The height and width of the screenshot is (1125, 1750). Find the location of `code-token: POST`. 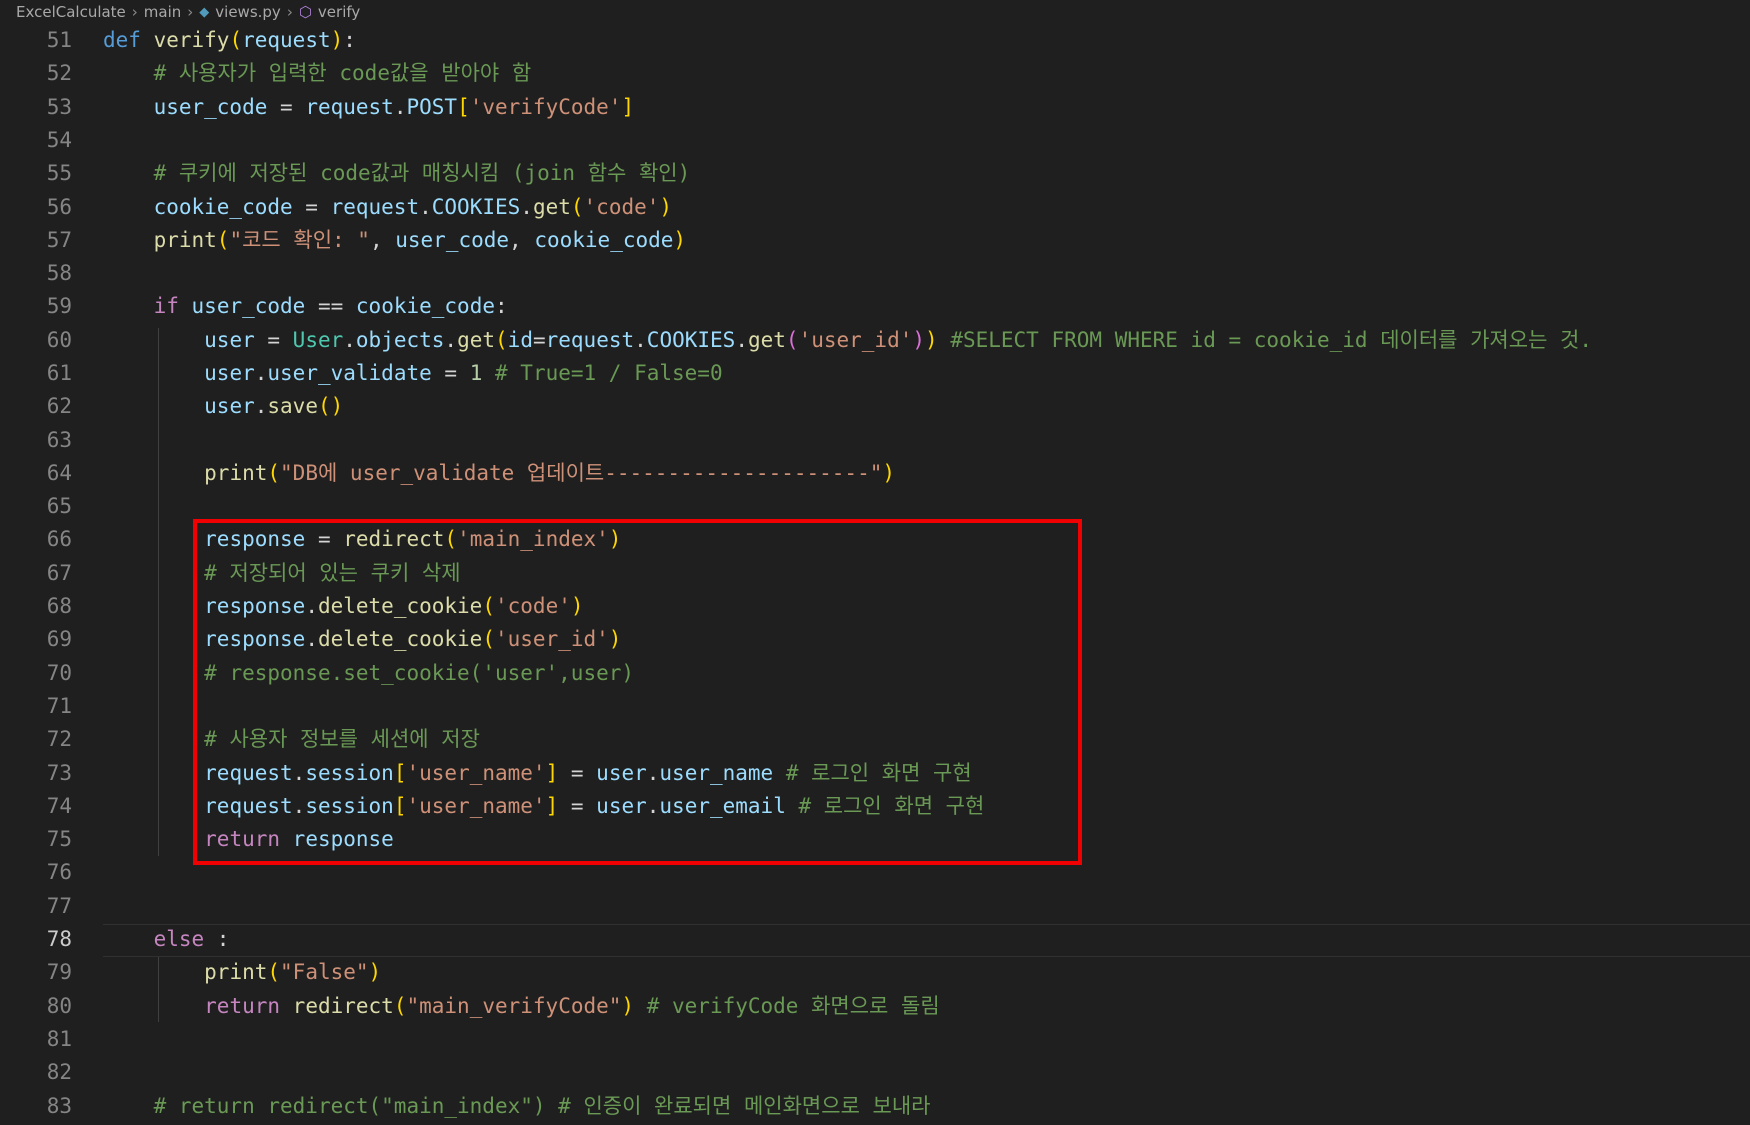

code-token: POST is located at coordinates (432, 107).